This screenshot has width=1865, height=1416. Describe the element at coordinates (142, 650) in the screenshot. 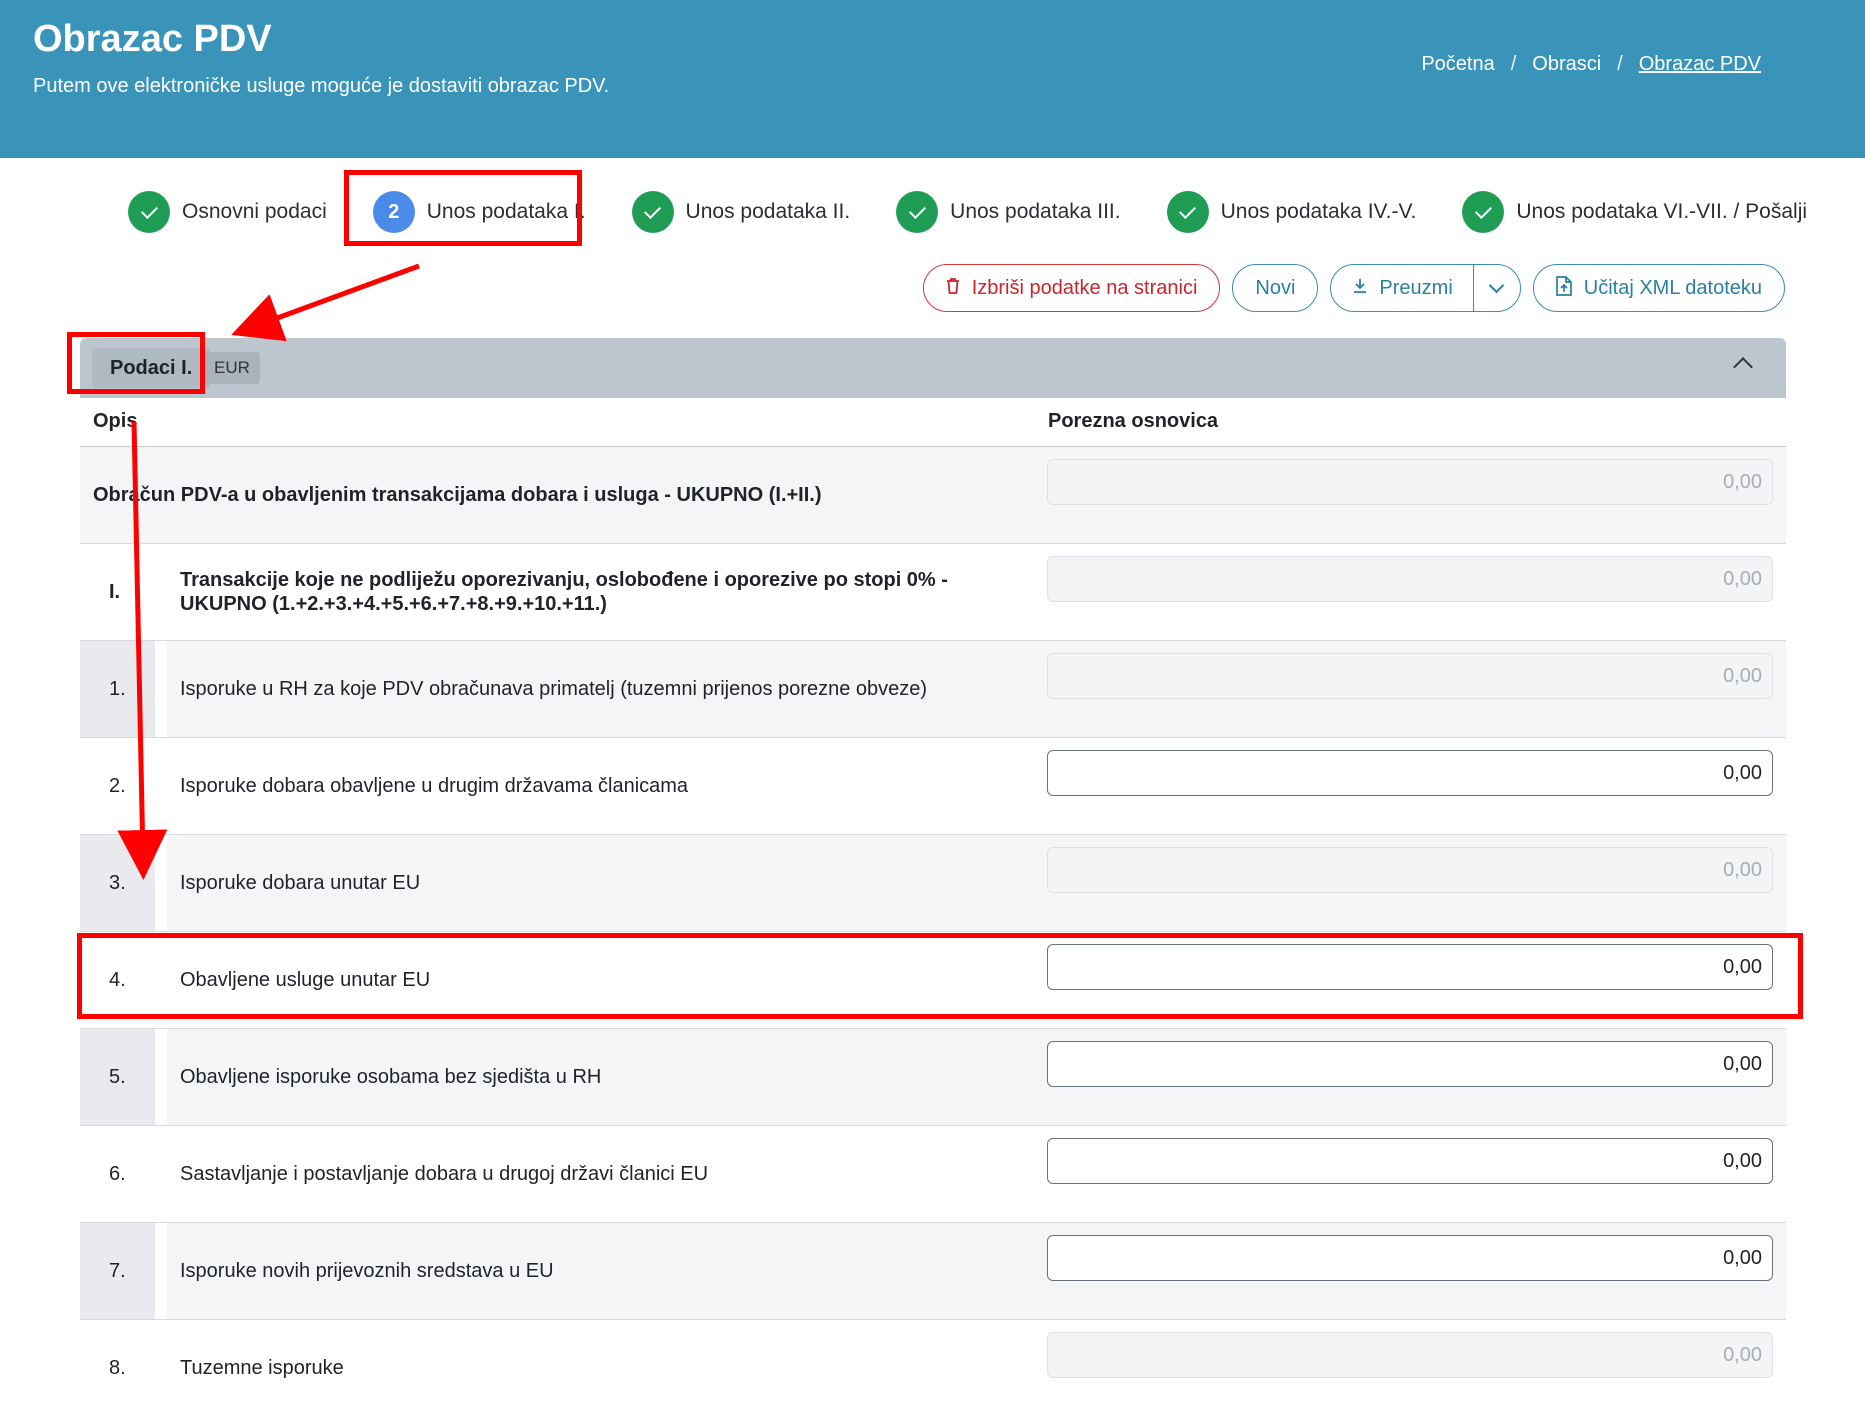

I see `arrow-to-row` at that location.